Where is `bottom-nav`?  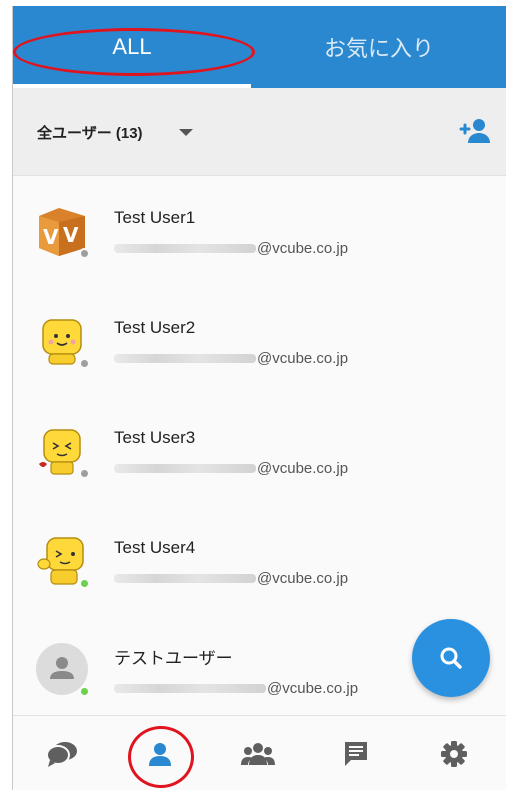 bottom-nav is located at coordinates (259, 752).